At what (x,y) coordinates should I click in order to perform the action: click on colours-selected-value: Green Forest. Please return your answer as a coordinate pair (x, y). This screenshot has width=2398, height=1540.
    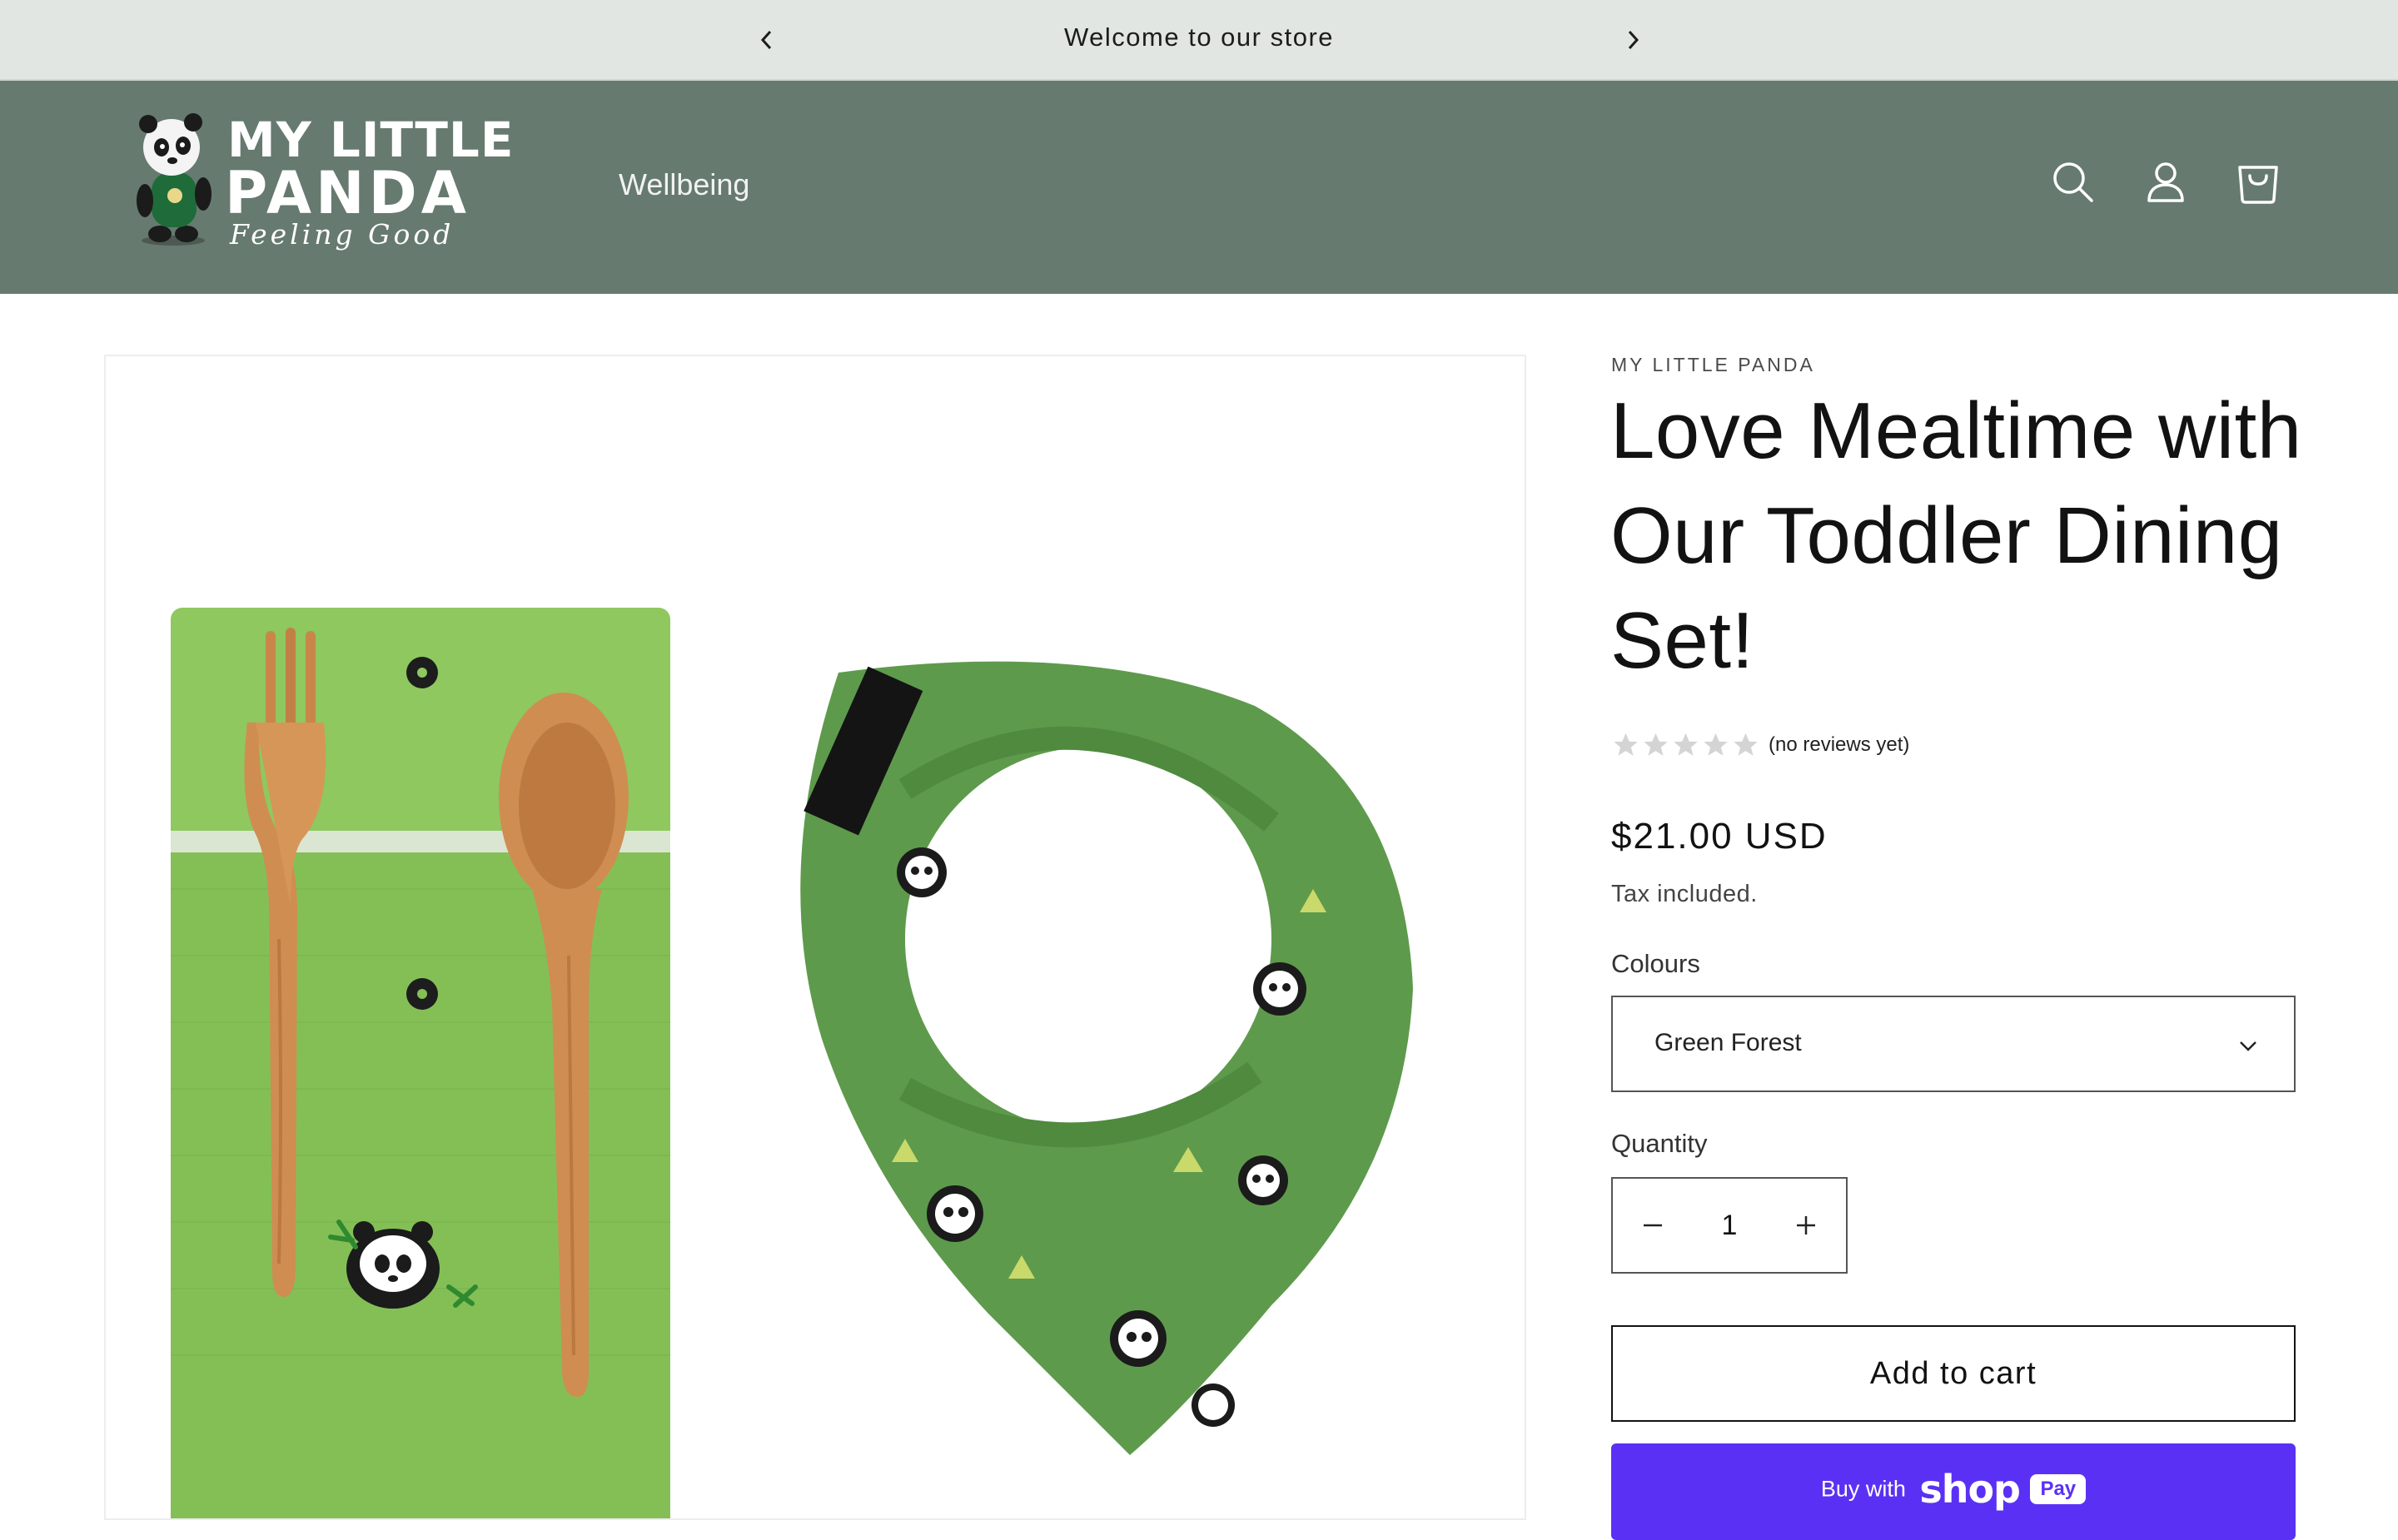
    Looking at the image, I should click on (1728, 1043).